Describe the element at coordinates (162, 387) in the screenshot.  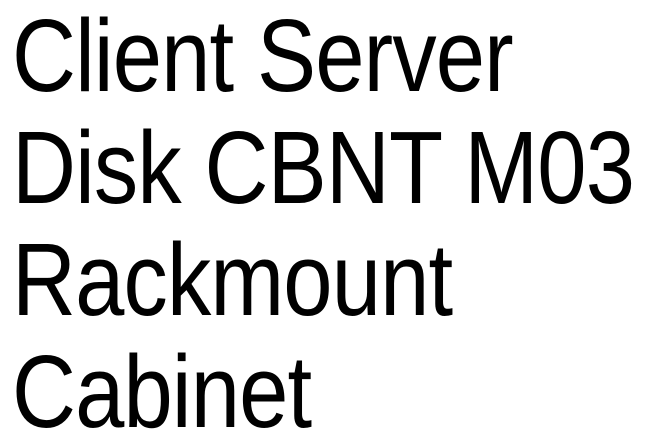
I see `label-line-4: Cabinet` at that location.